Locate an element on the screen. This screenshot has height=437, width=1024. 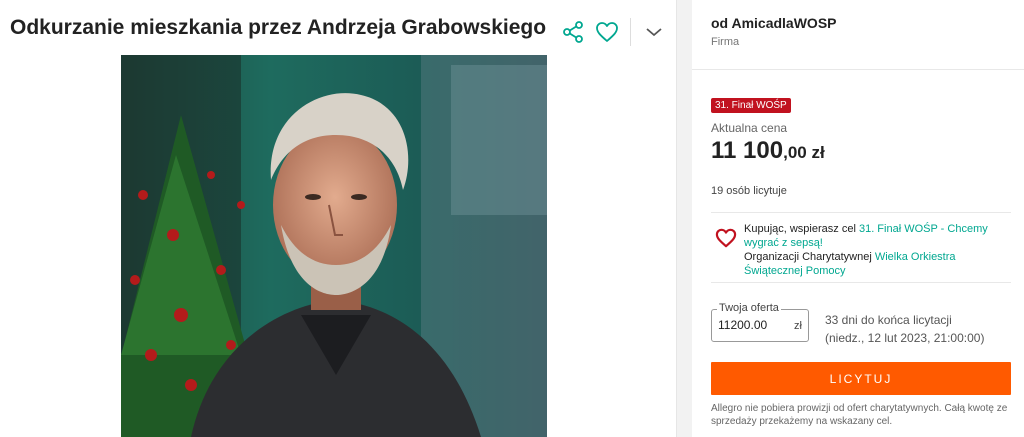
your-offer-label: Twoja oferta is located at coordinates (749, 308).